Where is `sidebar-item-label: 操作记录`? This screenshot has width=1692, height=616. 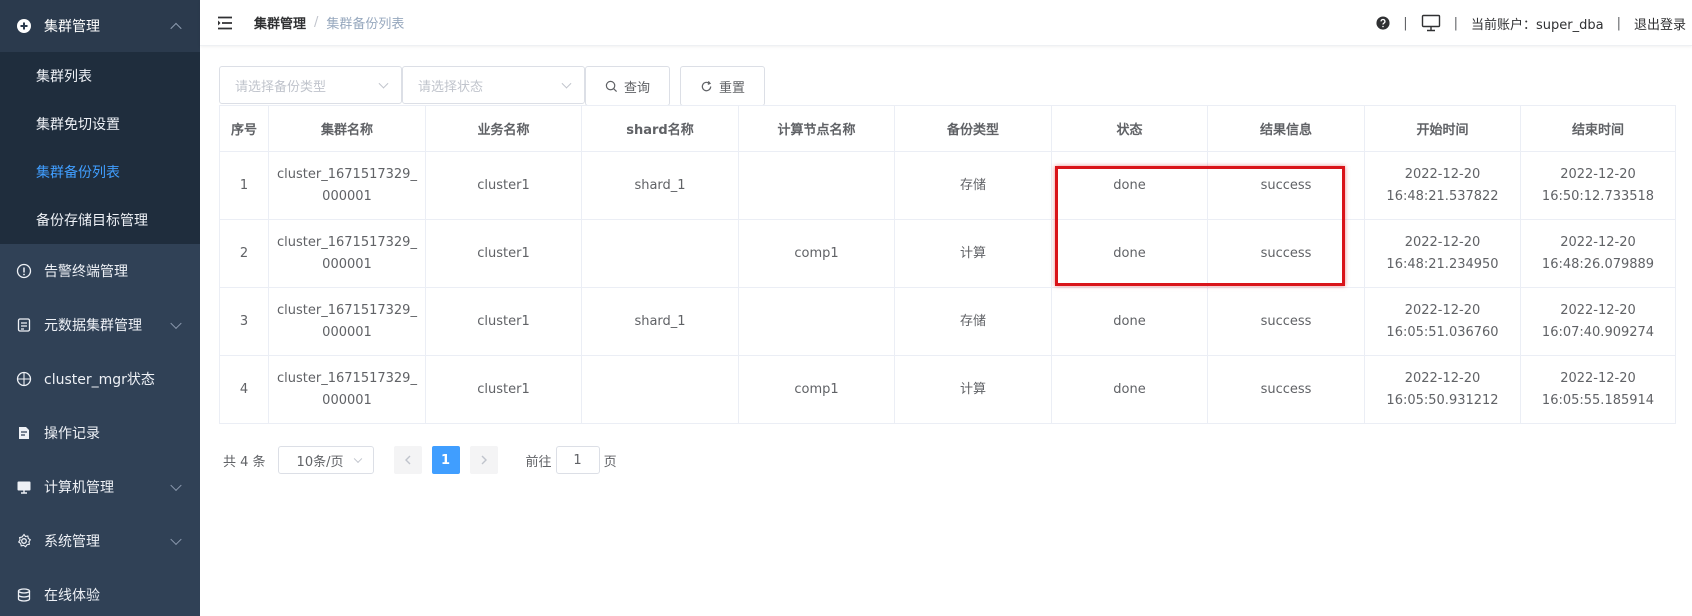 sidebar-item-label: 操作记录 is located at coordinates (72, 434).